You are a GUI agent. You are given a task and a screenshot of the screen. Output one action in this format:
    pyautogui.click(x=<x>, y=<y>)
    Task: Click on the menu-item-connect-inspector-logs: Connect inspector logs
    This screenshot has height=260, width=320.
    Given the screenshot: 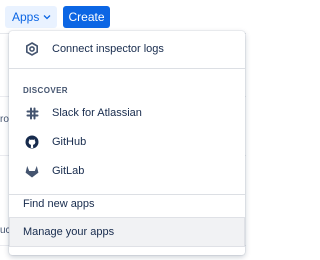 What is the action you would take?
    pyautogui.click(x=127, y=49)
    